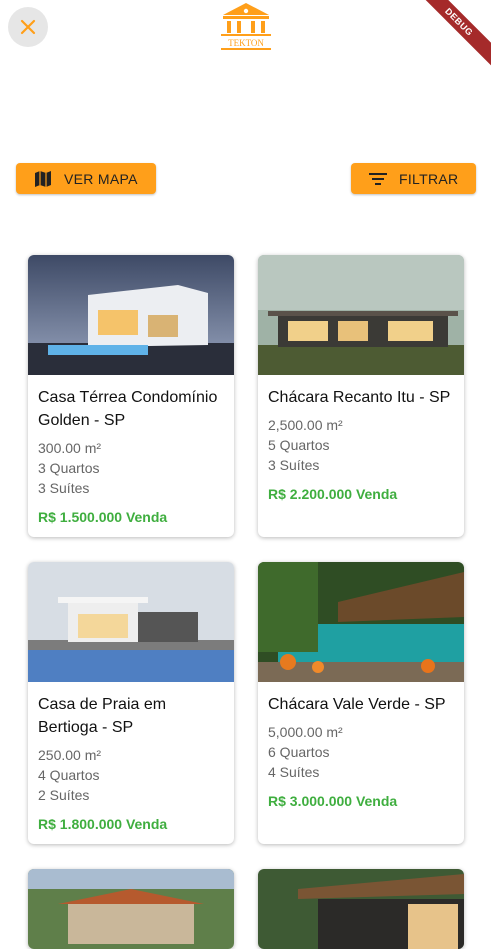  Describe the element at coordinates (70, 448) in the screenshot. I see `listing-area: 300.00 m²` at that location.